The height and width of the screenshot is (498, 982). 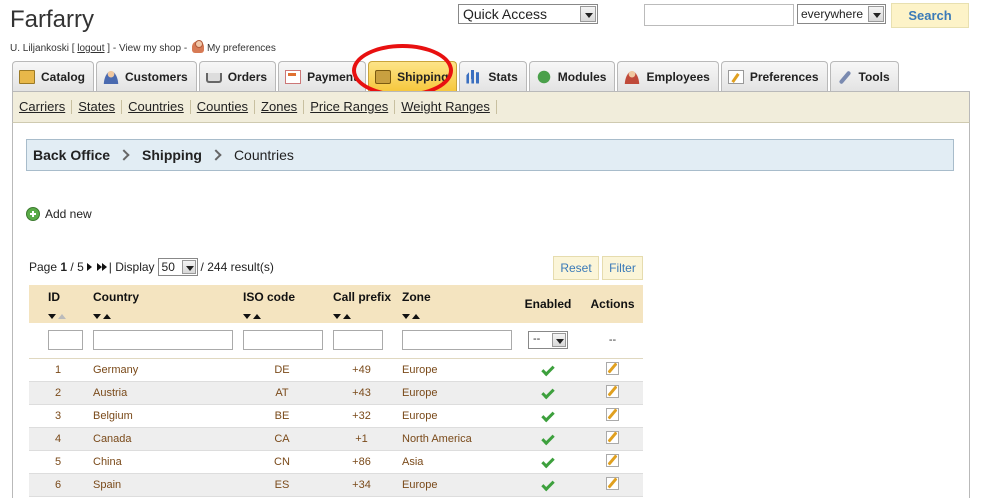 What do you see at coordinates (90, 48) in the screenshot?
I see `logout-link: logout` at bounding box center [90, 48].